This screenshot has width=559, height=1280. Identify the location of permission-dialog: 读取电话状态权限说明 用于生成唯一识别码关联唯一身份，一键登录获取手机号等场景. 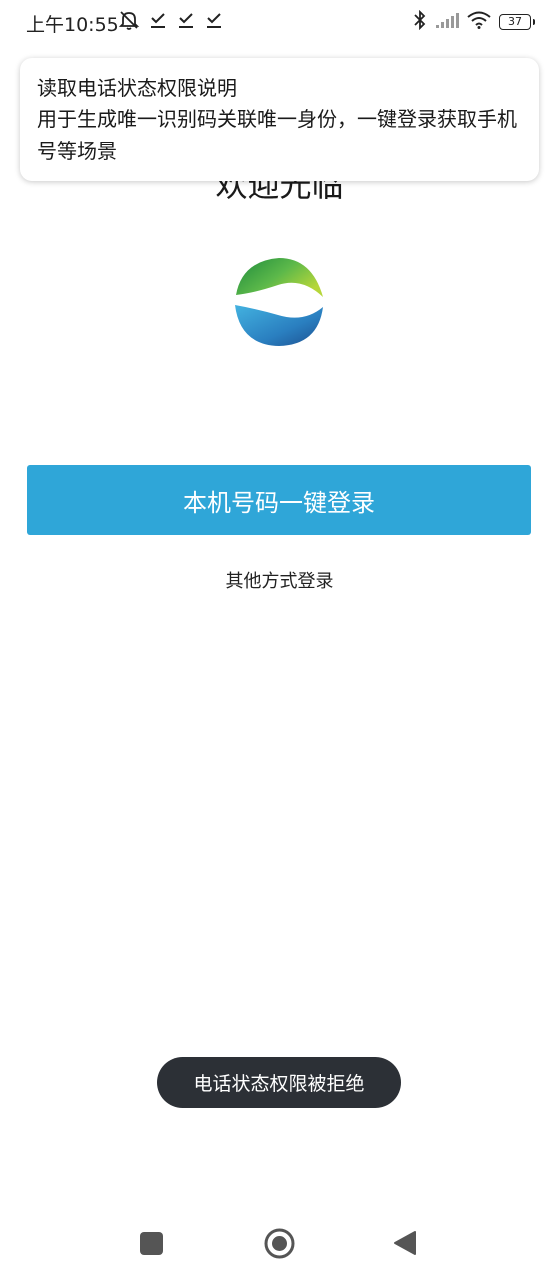
(279, 119).